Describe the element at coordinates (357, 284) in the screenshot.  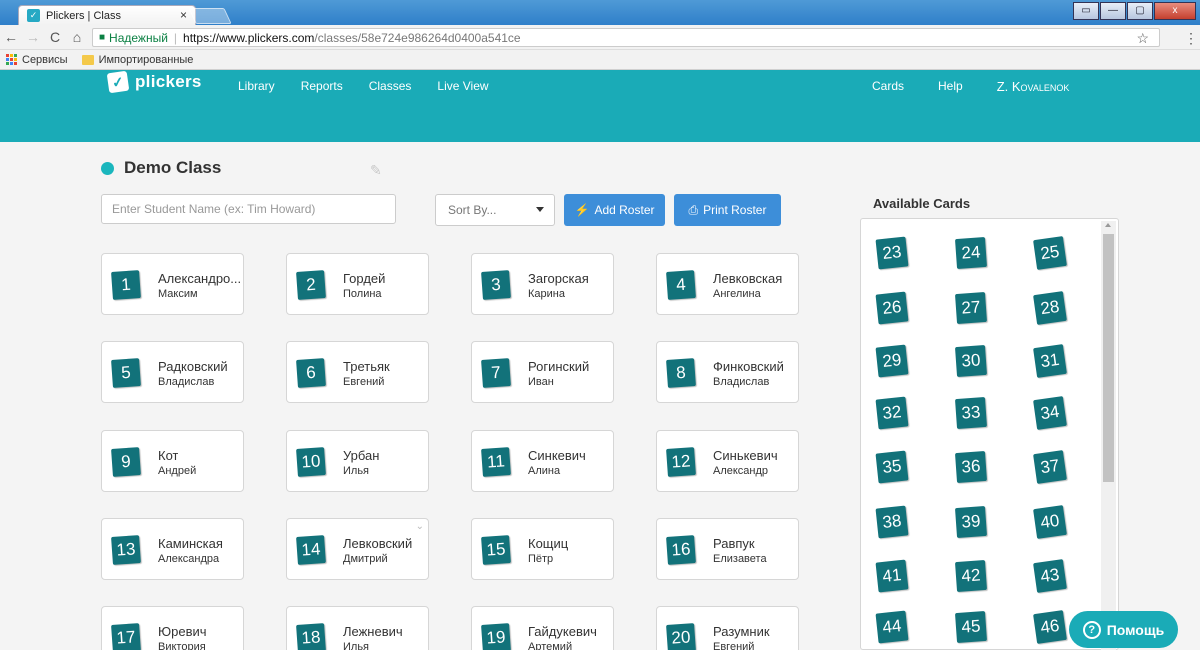
I see `student-card: 2 Гордей Полина` at that location.